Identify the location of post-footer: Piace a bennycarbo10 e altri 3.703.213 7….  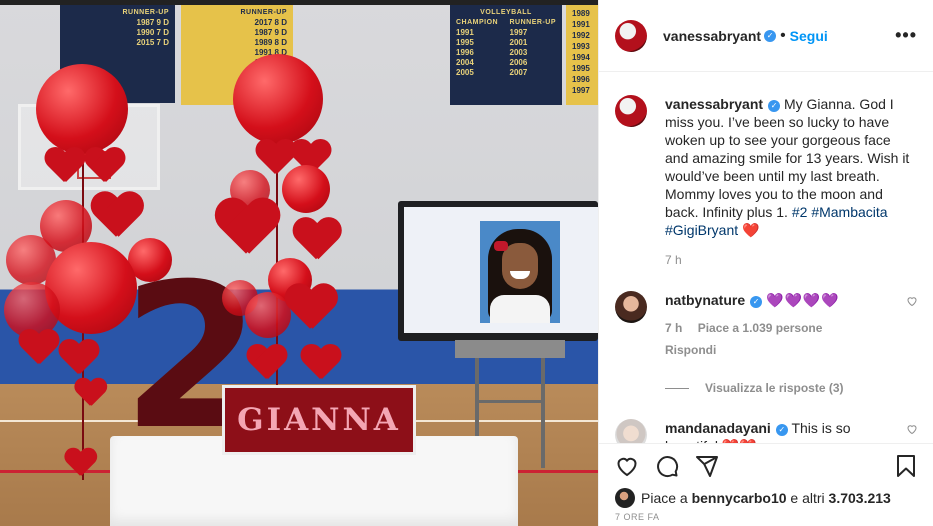
(766, 484).